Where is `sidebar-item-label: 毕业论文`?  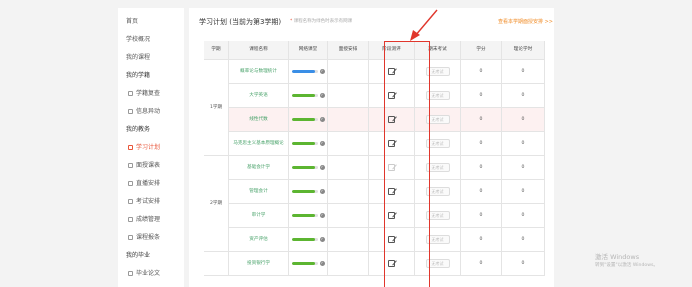 sidebar-item-label: 毕业论文 is located at coordinates (148, 273).